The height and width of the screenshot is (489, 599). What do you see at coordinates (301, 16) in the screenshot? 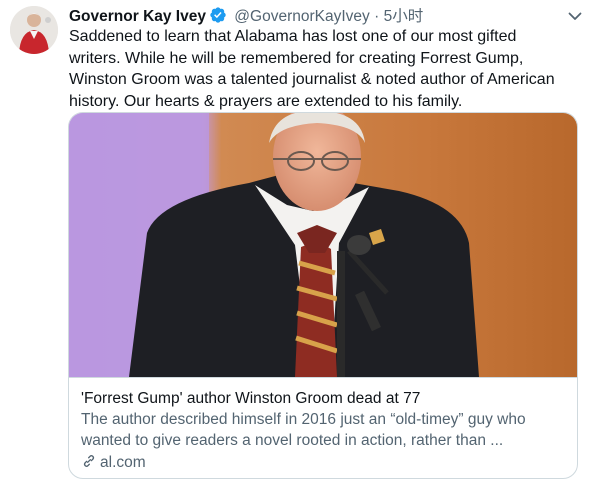
I see `author-handle: @GovernorKayIvey` at bounding box center [301, 16].